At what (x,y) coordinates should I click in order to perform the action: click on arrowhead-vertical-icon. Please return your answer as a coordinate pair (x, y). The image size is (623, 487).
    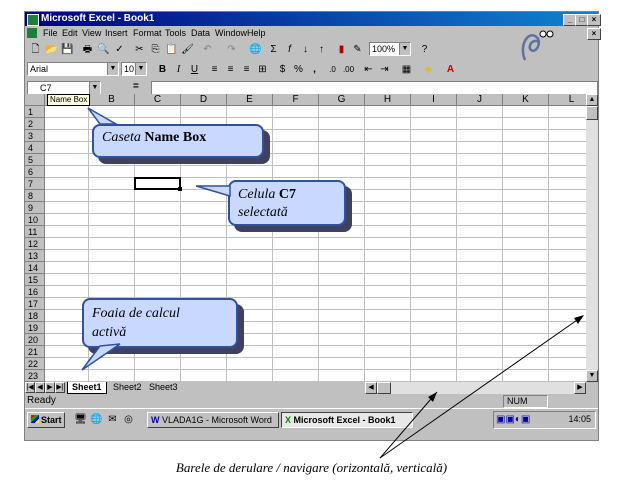
    Looking at the image, I should click on (579, 319).